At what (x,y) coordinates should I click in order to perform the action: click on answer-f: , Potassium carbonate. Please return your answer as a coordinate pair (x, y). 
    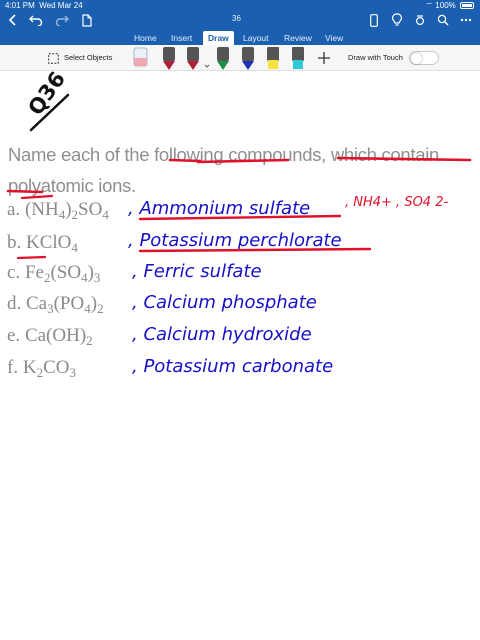
    Looking at the image, I should click on (232, 366).